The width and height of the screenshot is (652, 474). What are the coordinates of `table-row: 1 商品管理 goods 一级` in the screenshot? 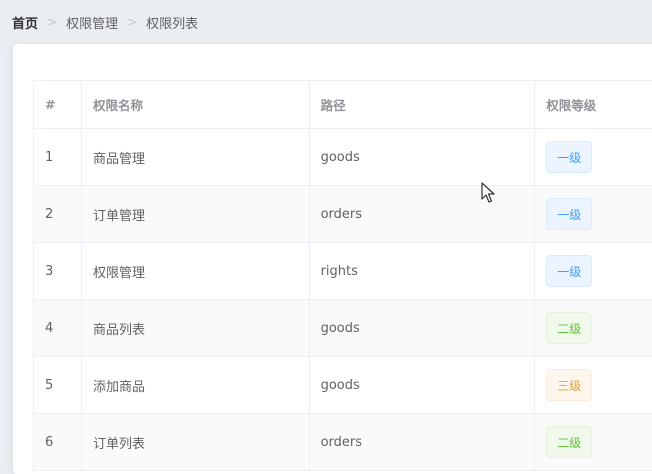 It's located at (343, 157).